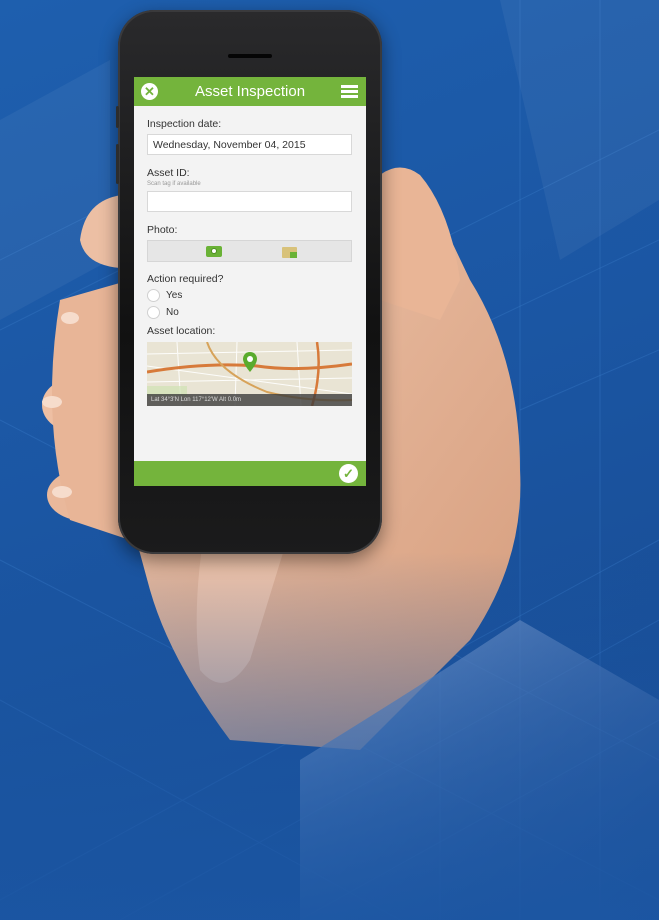 The image size is (659, 920). What do you see at coordinates (250, 362) in the screenshot?
I see `map-pin-icon` at bounding box center [250, 362].